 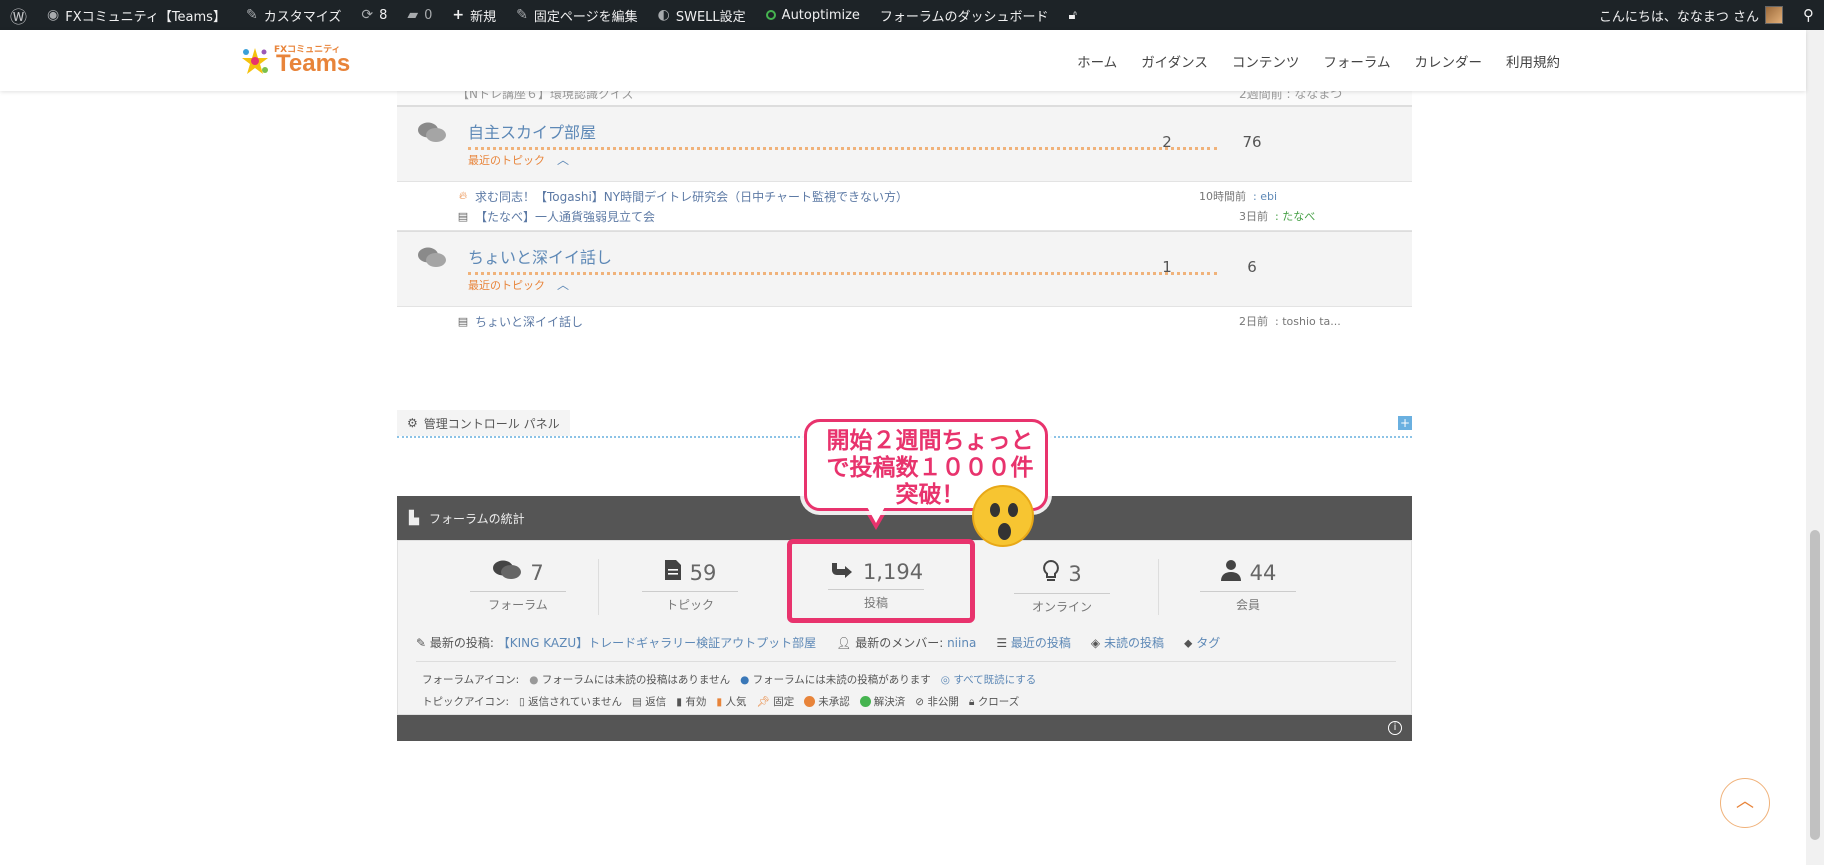 What do you see at coordinates (474, 15) in the screenshot?
I see `new-content-link: + 新規` at bounding box center [474, 15].